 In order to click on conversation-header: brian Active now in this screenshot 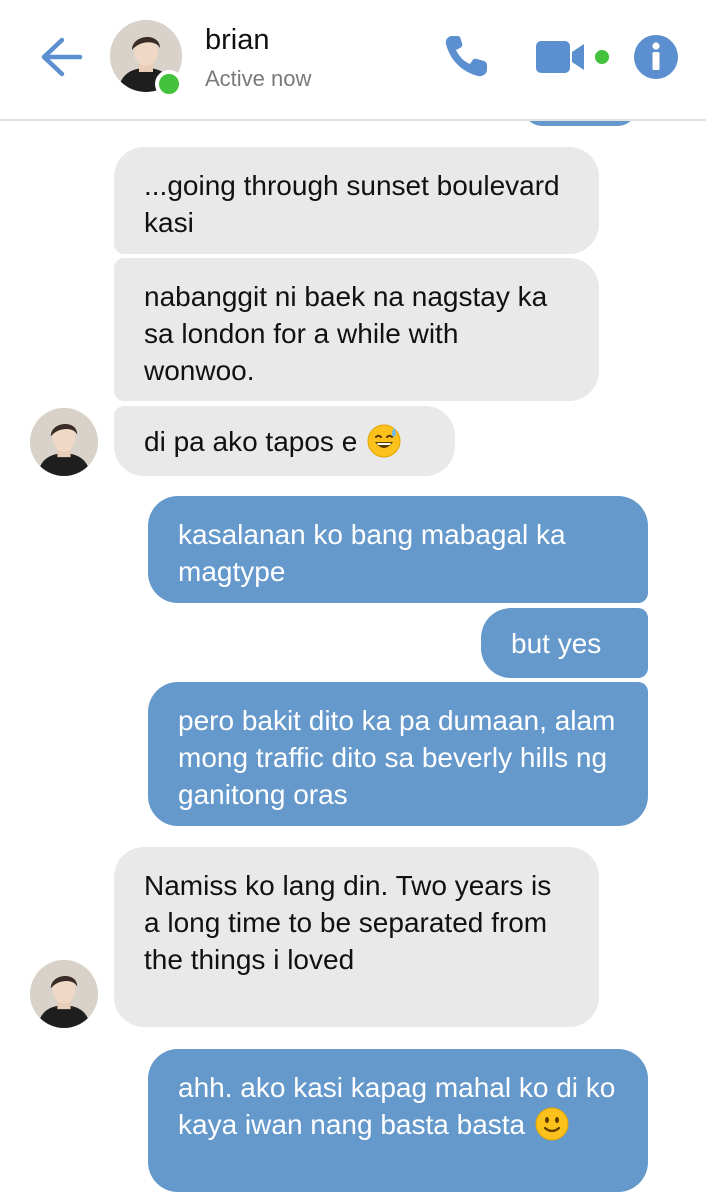, I will do `click(353, 60)`.